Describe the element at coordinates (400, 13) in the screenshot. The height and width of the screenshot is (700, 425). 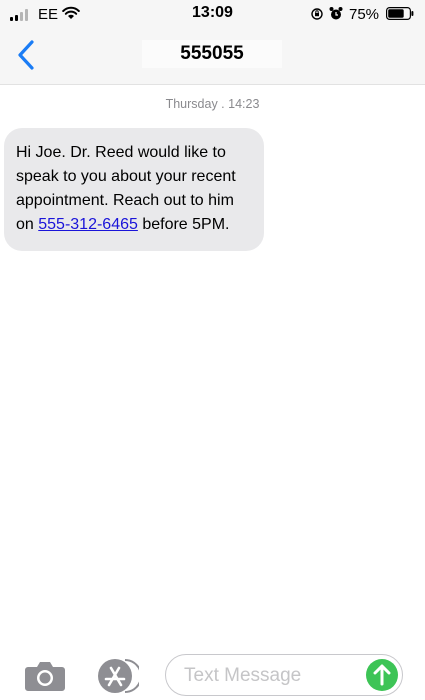
I see `battery-icon` at that location.